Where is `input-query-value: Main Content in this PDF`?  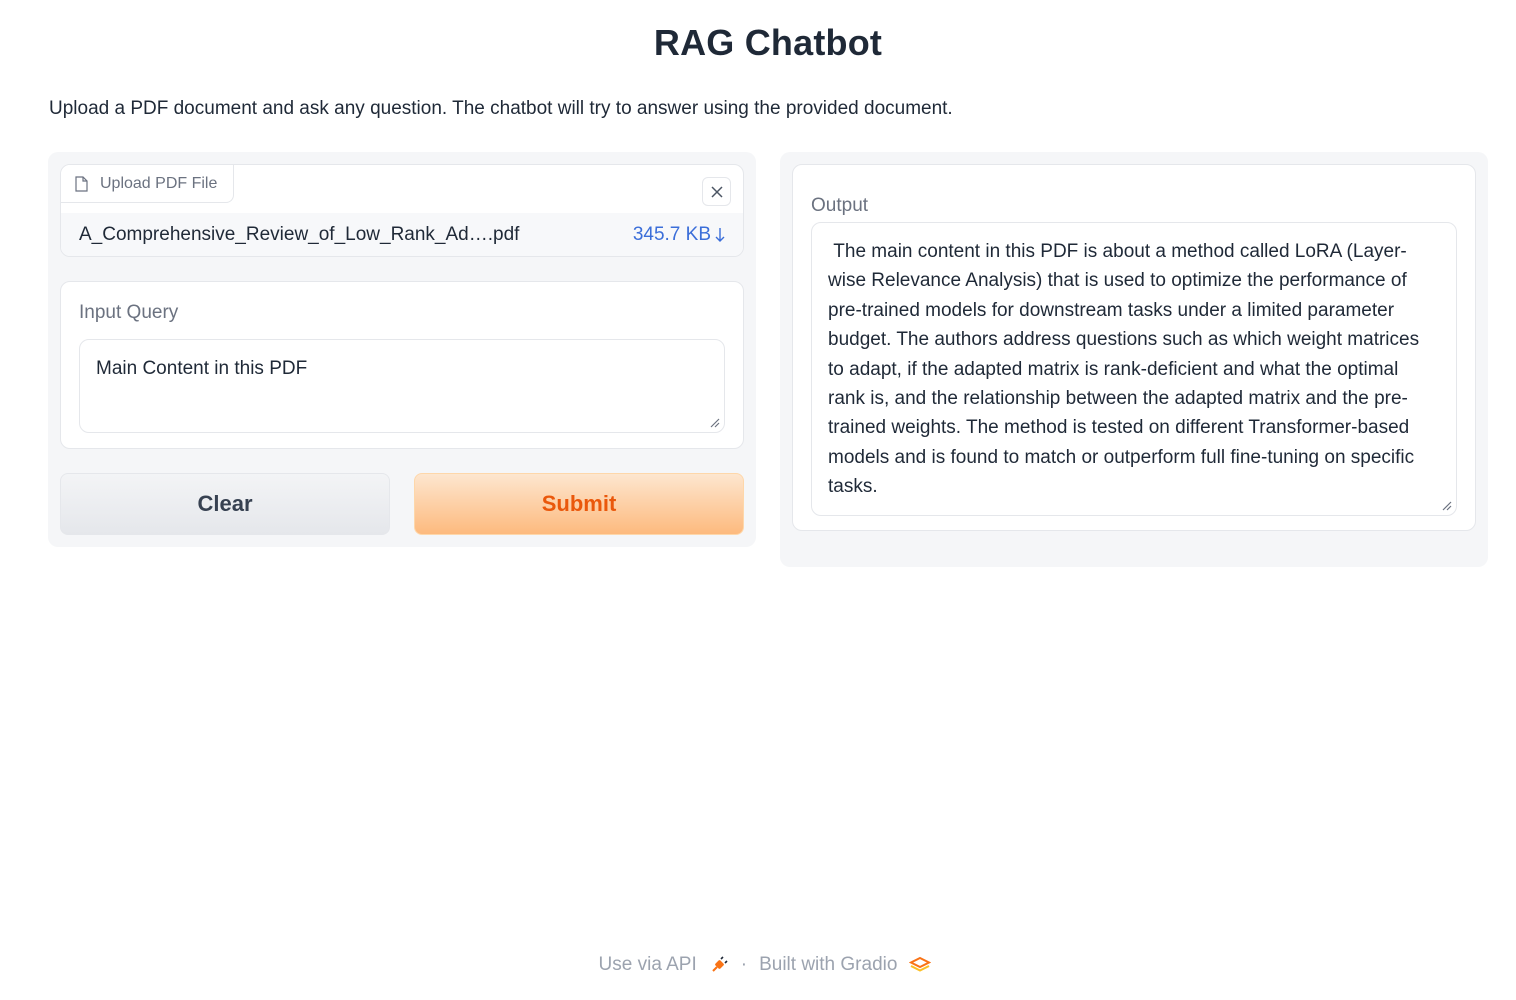
input-query-value: Main Content in this PDF is located at coordinates (202, 368).